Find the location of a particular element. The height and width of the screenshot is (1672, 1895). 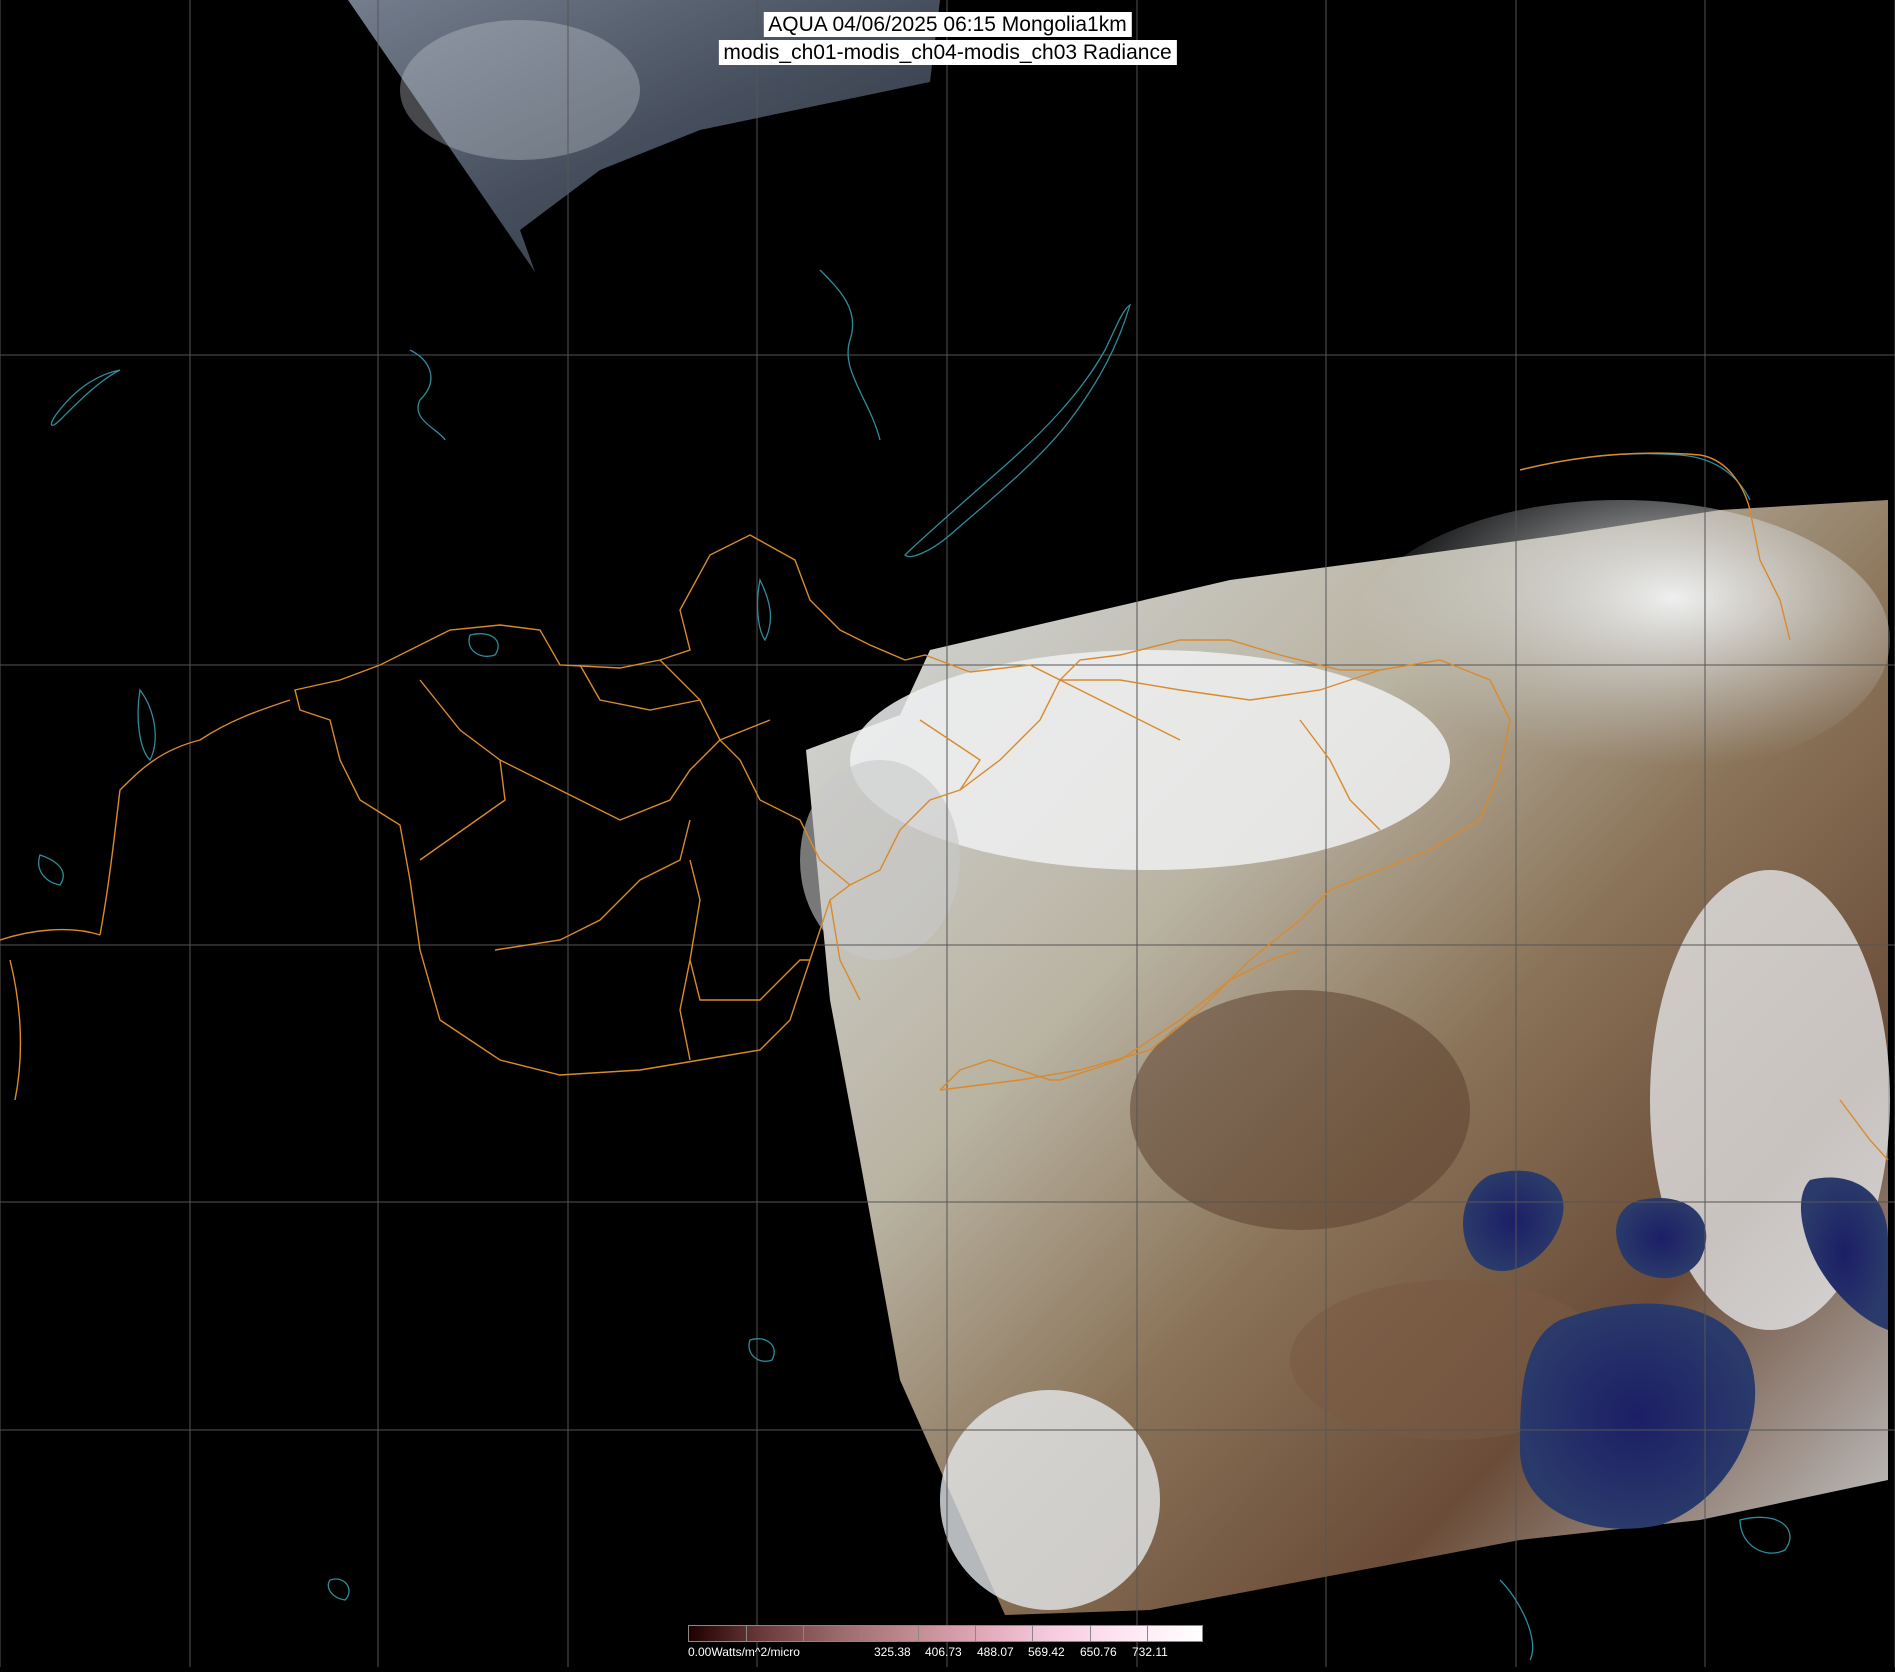

cloud-field-northeast is located at coordinates (1620, 640).